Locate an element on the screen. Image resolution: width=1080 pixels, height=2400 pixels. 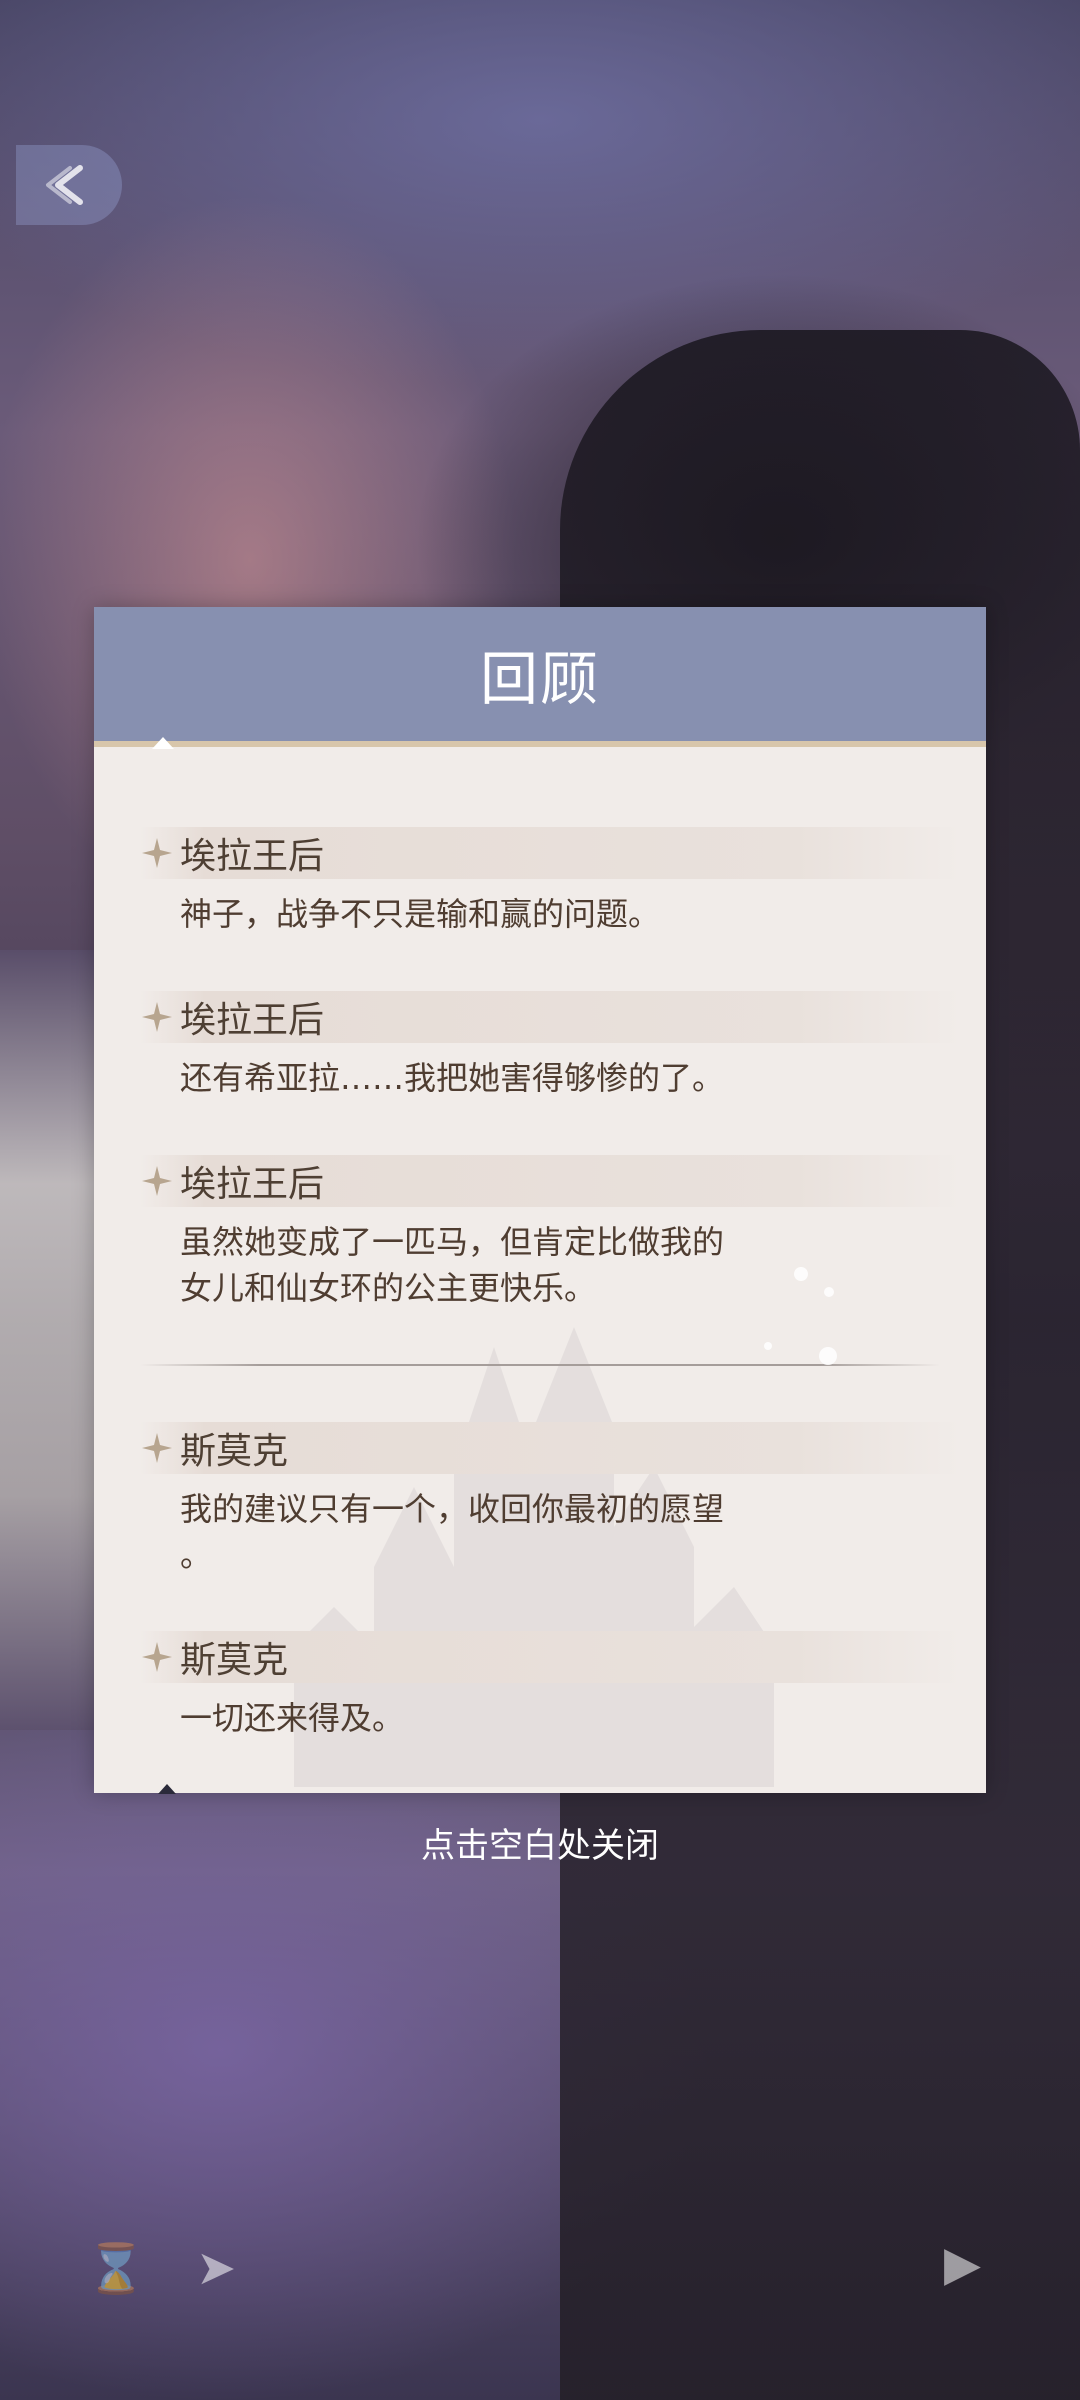
dialog-line: 还有希亚拉……我把她害得够惨的了。 is located at coordinates (452, 1078).